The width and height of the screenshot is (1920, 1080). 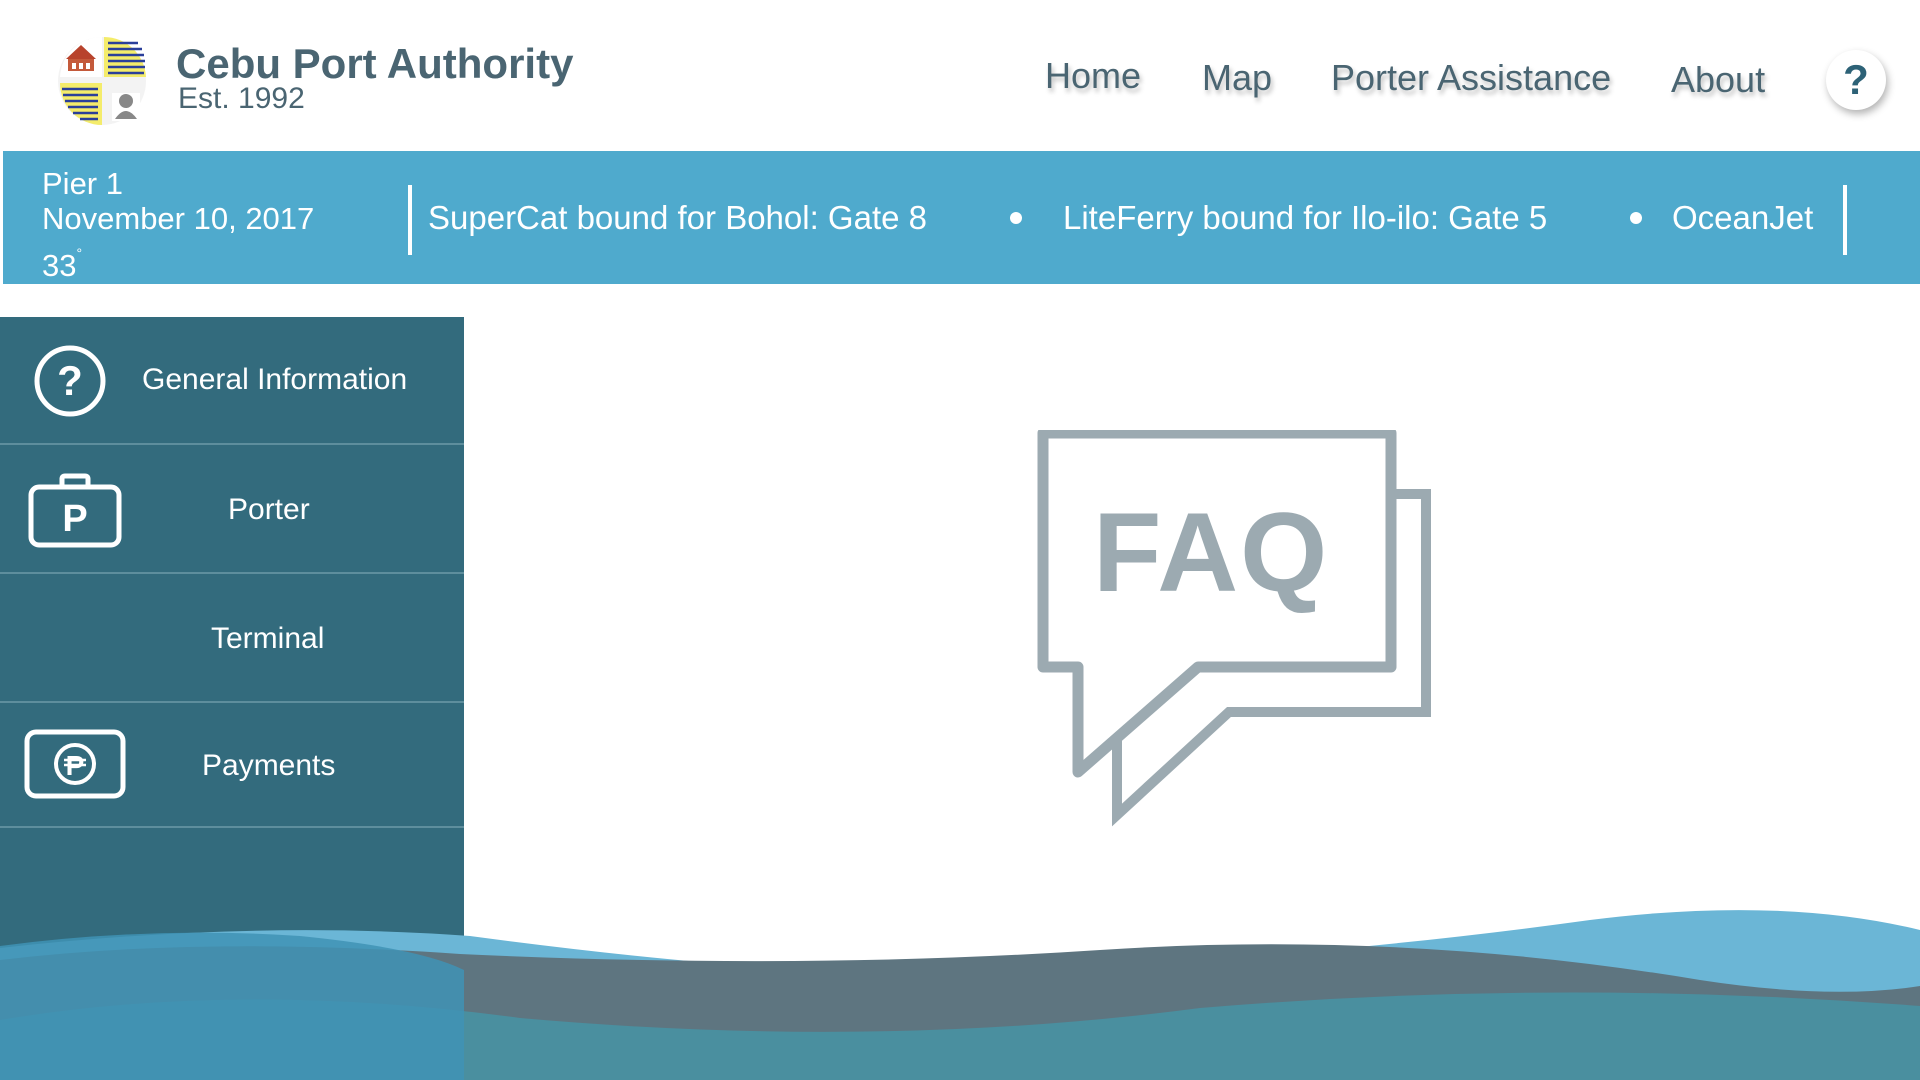 I want to click on ticker-item: SuperCat bound for Bohol: Gate 8, so click(x=677, y=217).